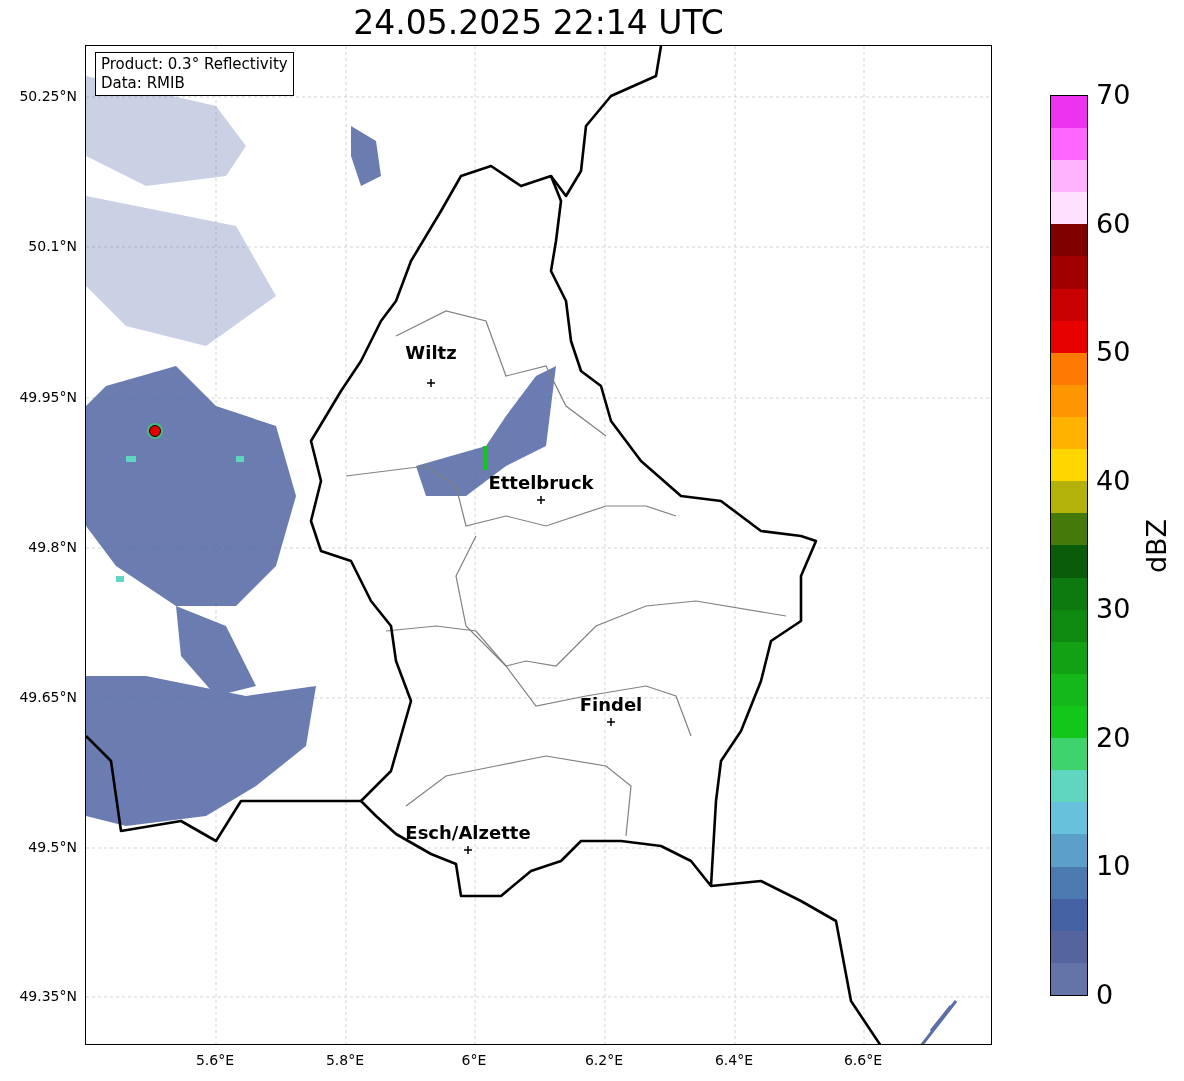 This screenshot has width=1184, height=1081. I want to click on longitude-label: 6°E, so click(474, 1060).